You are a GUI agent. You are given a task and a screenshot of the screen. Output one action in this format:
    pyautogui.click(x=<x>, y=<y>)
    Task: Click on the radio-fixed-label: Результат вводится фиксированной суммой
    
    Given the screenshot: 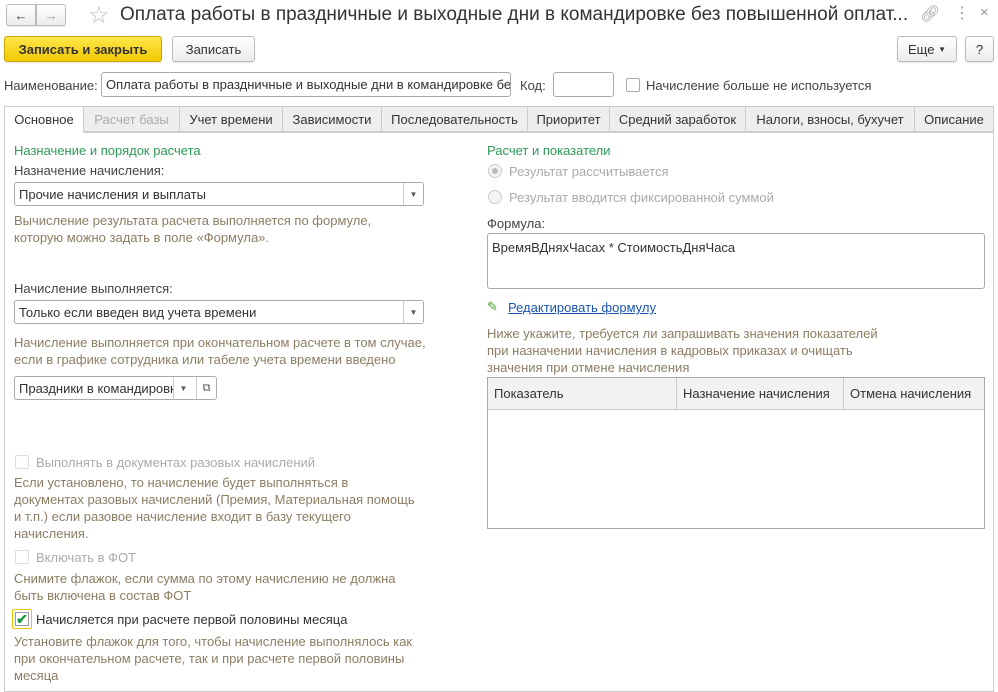 What is the action you would take?
    pyautogui.click(x=641, y=197)
    